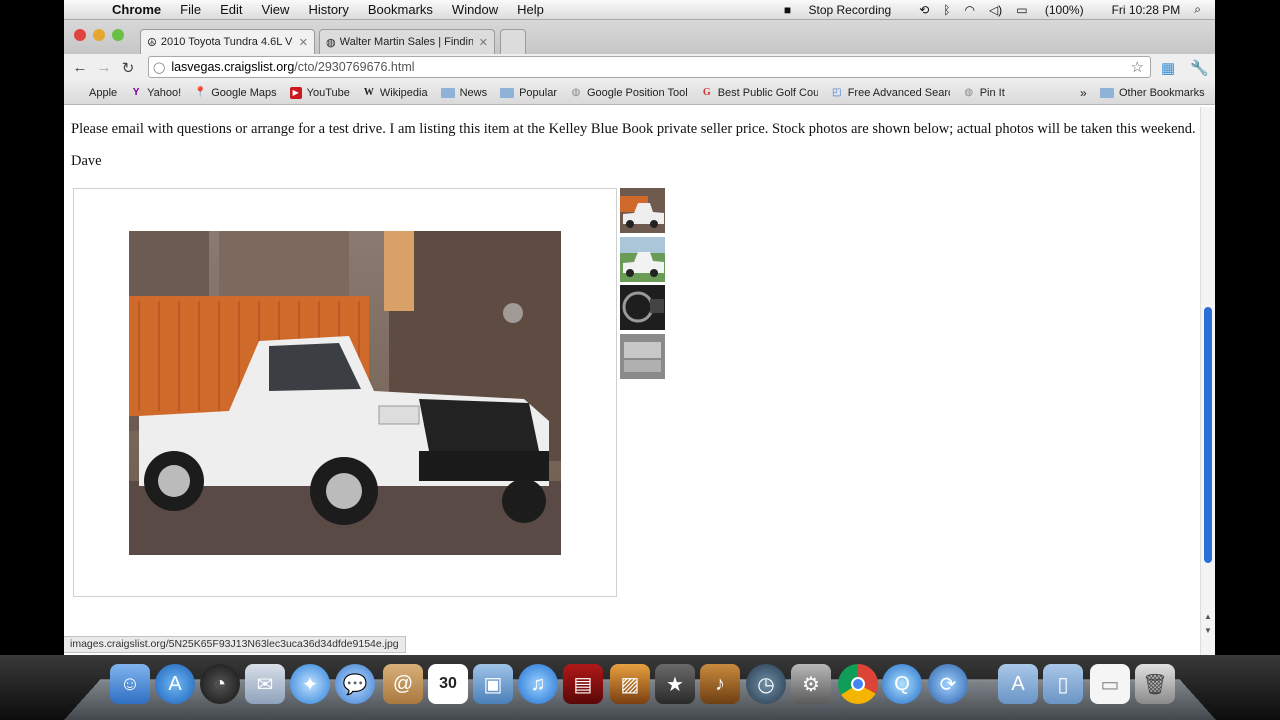 This screenshot has width=1280, height=720. What do you see at coordinates (200, 92) in the screenshot?
I see `maps-icon: 📍` at bounding box center [200, 92].